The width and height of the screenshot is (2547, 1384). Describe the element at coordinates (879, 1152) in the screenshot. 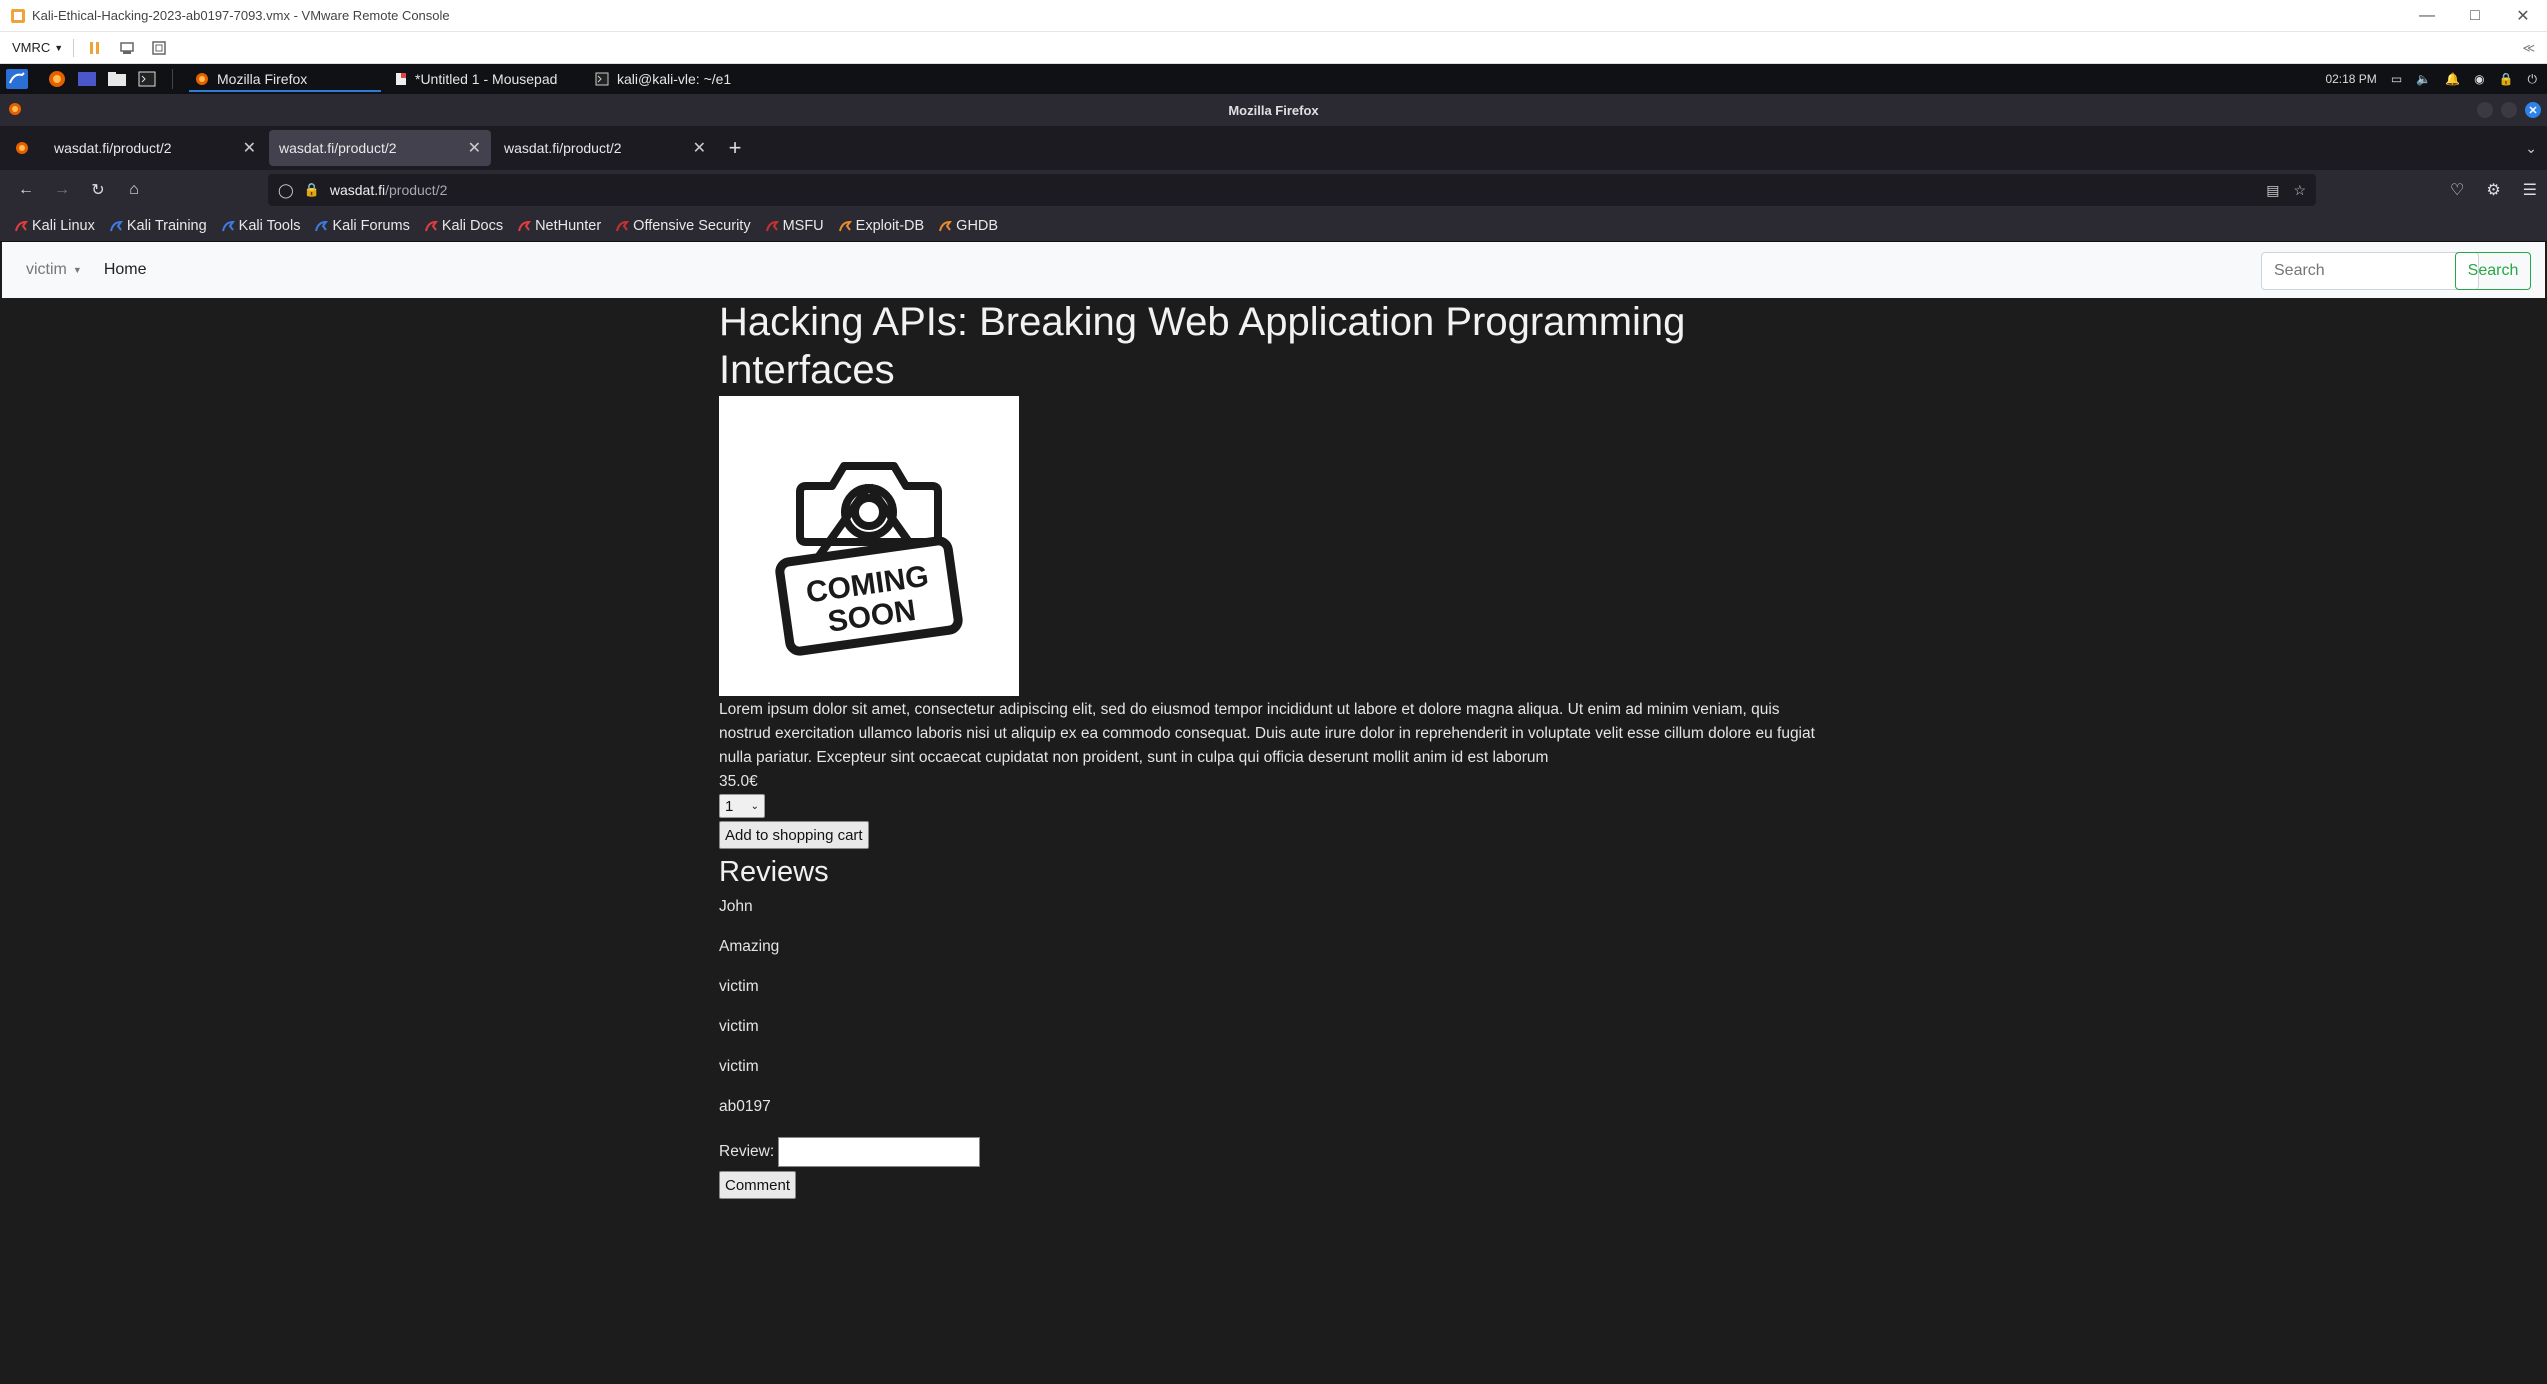

I see `review-input` at that location.